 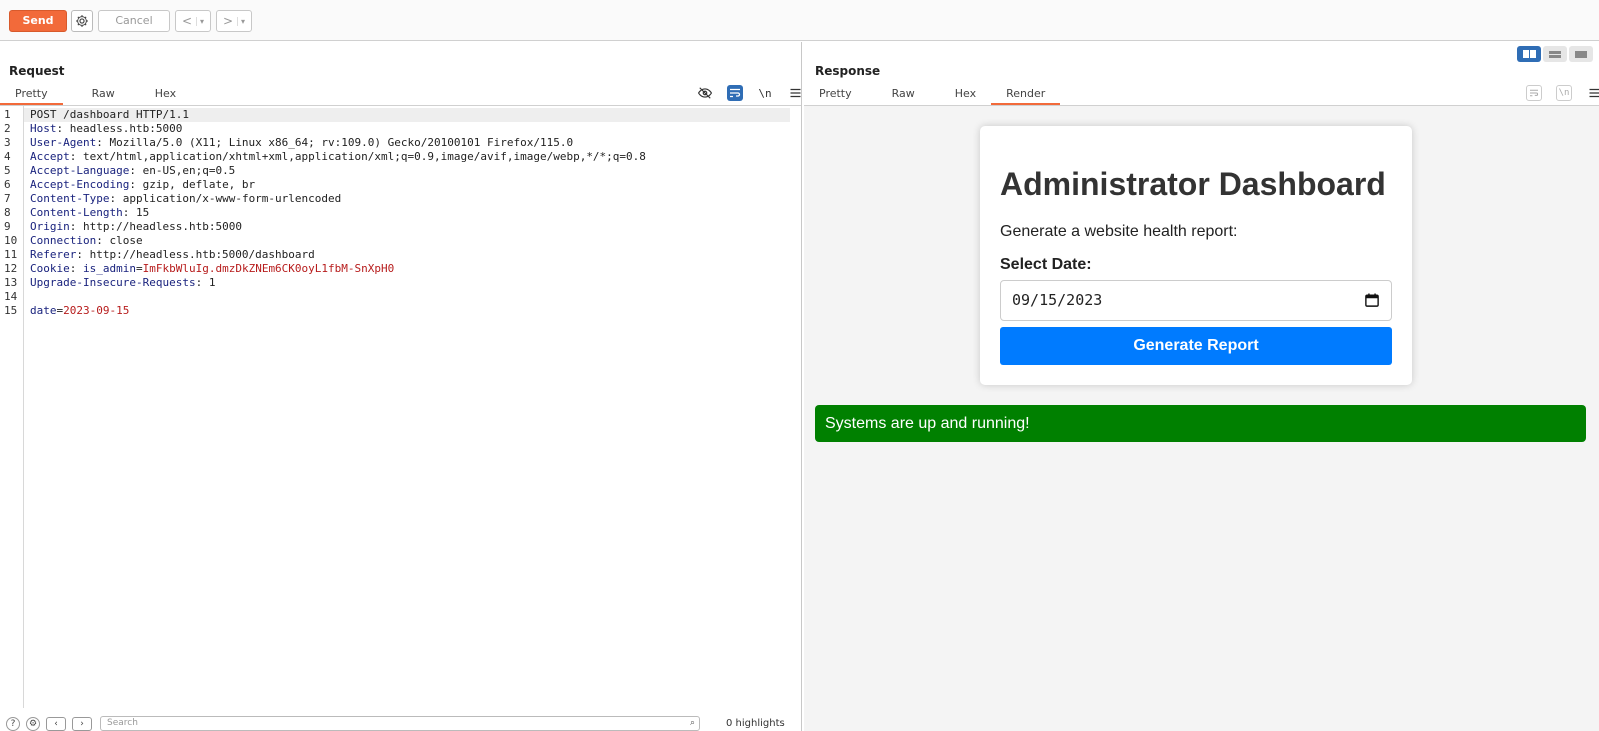 What do you see at coordinates (38, 21) in the screenshot?
I see `send-button: Send` at bounding box center [38, 21].